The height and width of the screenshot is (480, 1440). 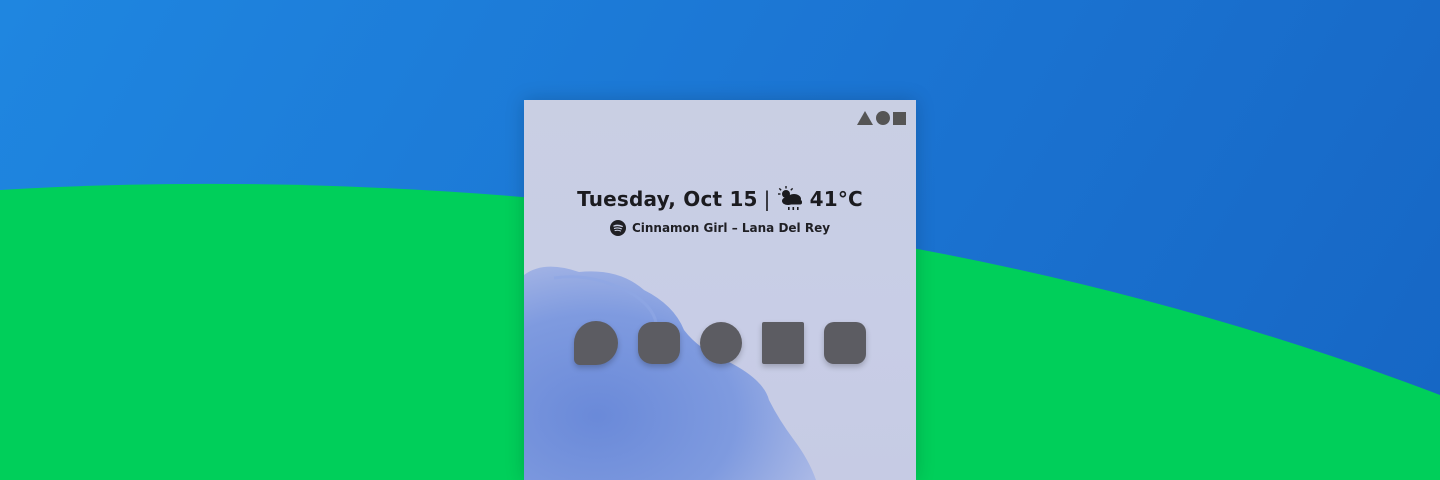 I want to click on home-icon-row, so click(x=720, y=343).